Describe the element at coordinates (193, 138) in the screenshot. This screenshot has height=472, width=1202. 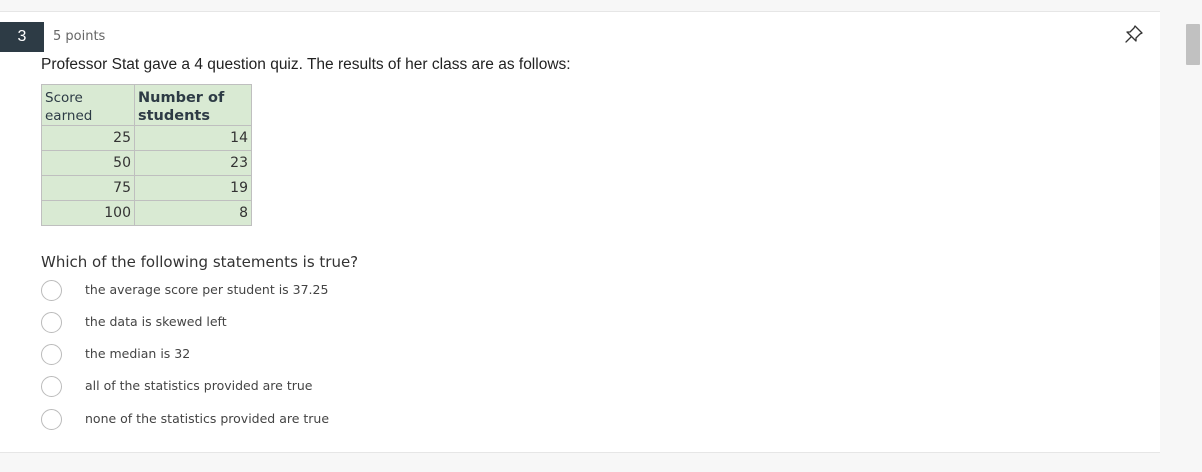
I see `cell-students: 14` at that location.